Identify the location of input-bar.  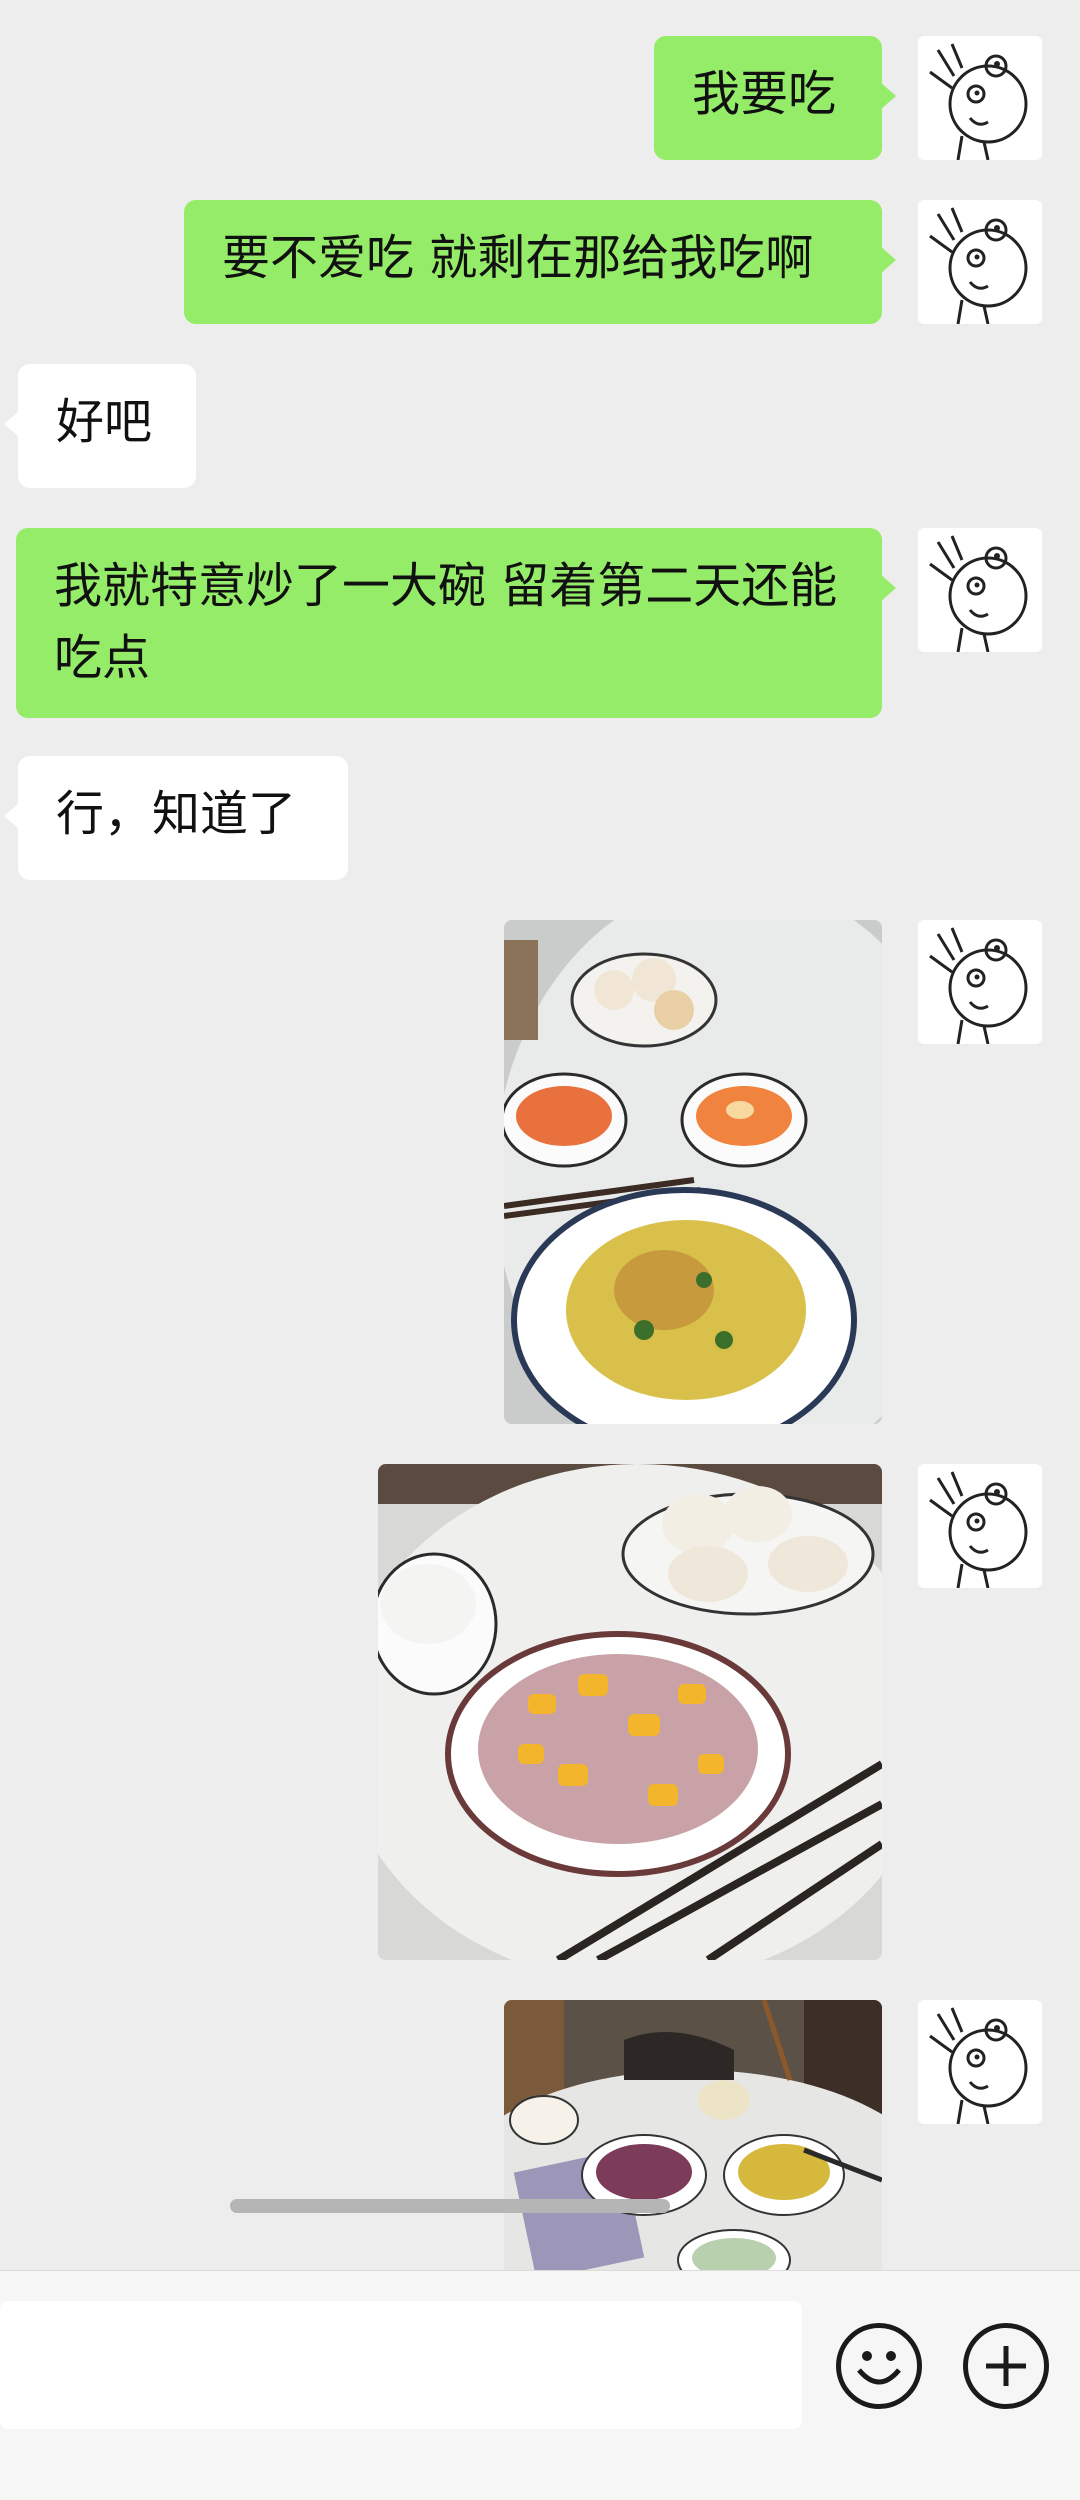
(540, 2385).